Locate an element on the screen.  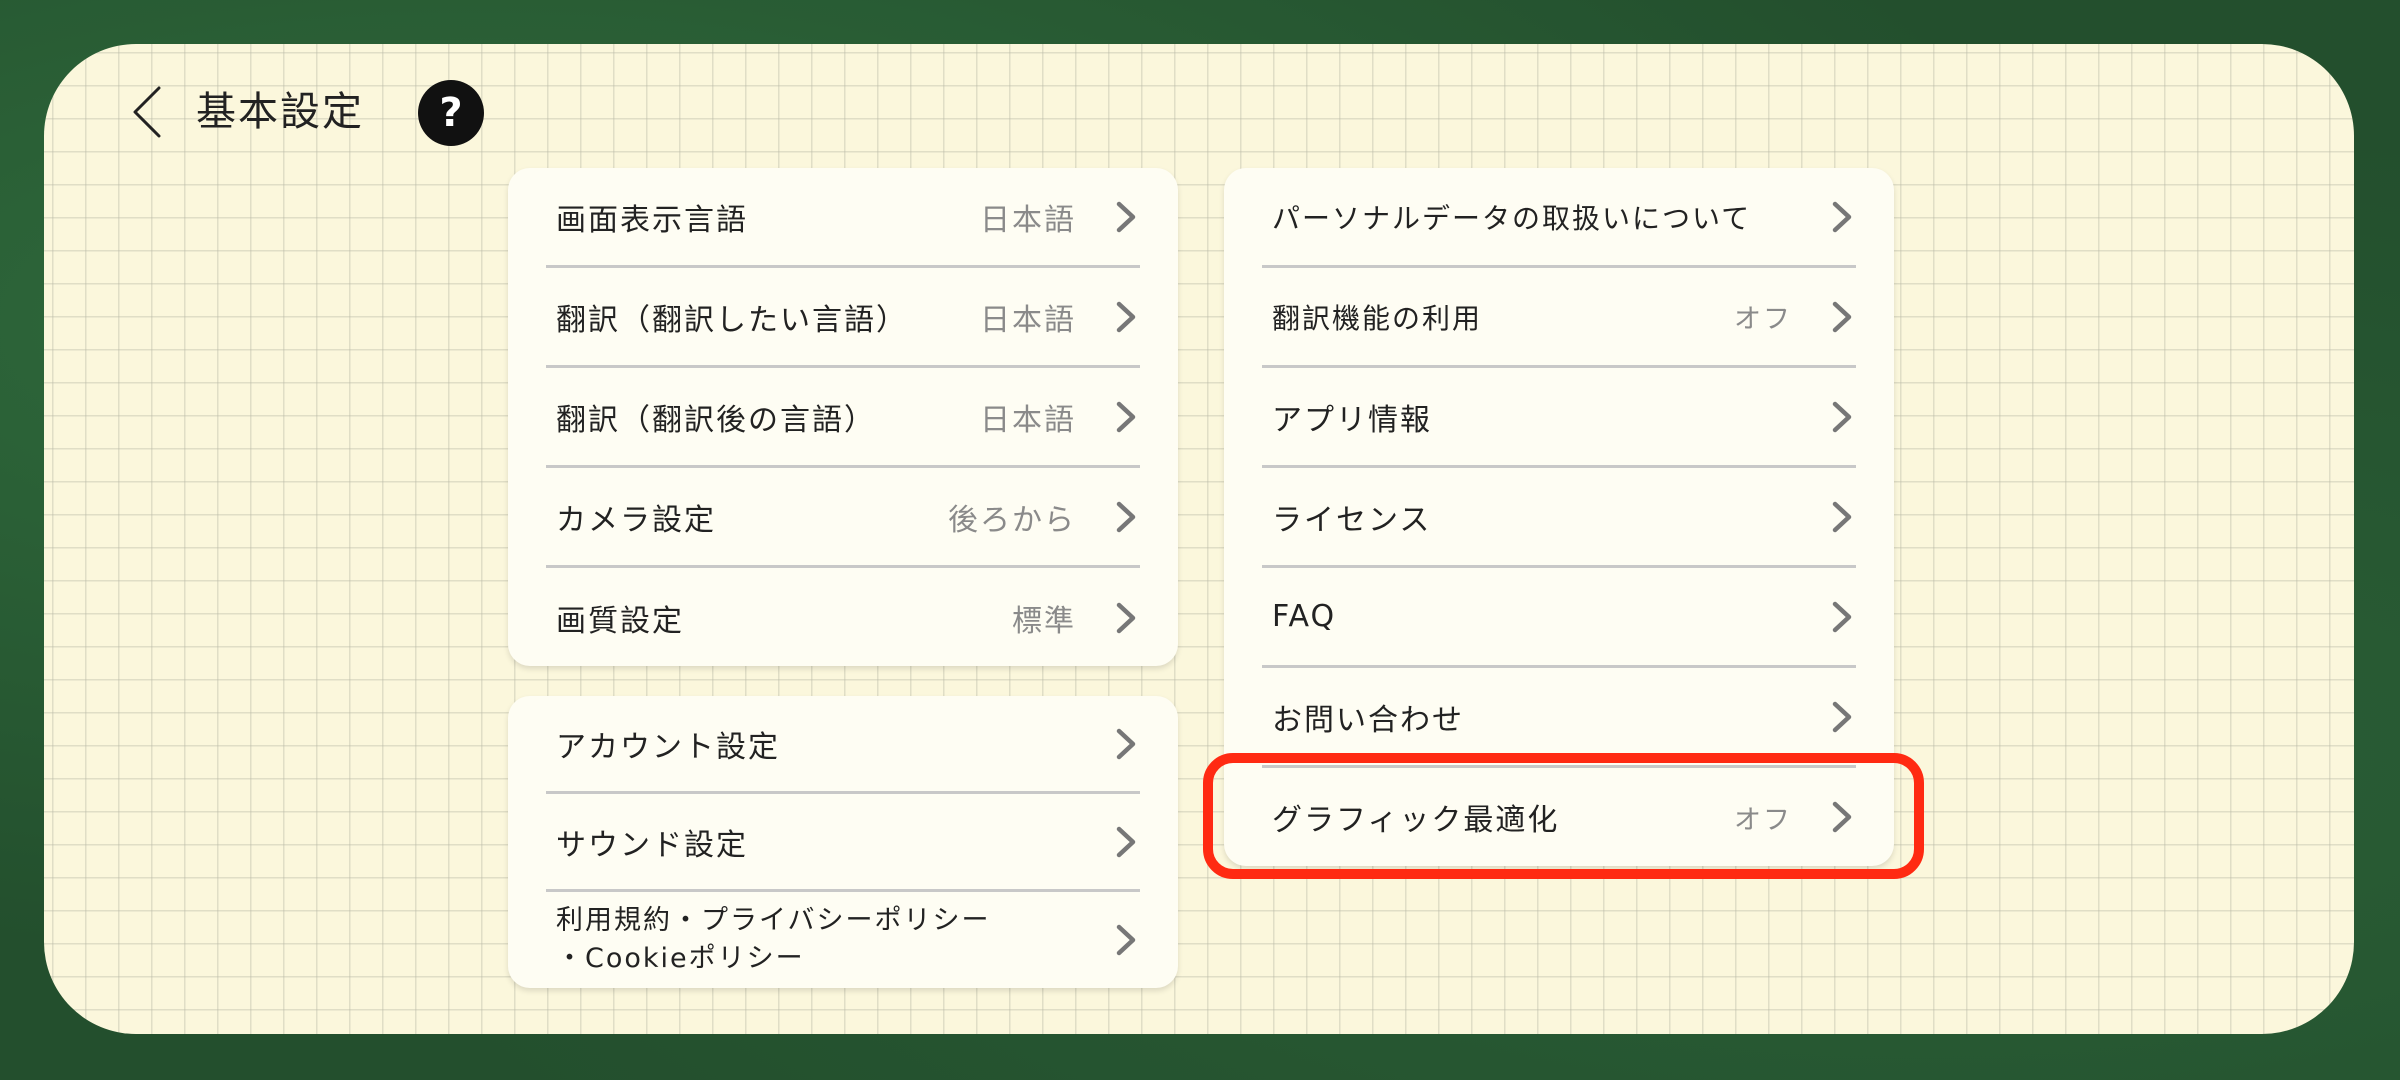
row-label-line1: 利用規約・プライバシーポリシー is located at coordinates (773, 920).